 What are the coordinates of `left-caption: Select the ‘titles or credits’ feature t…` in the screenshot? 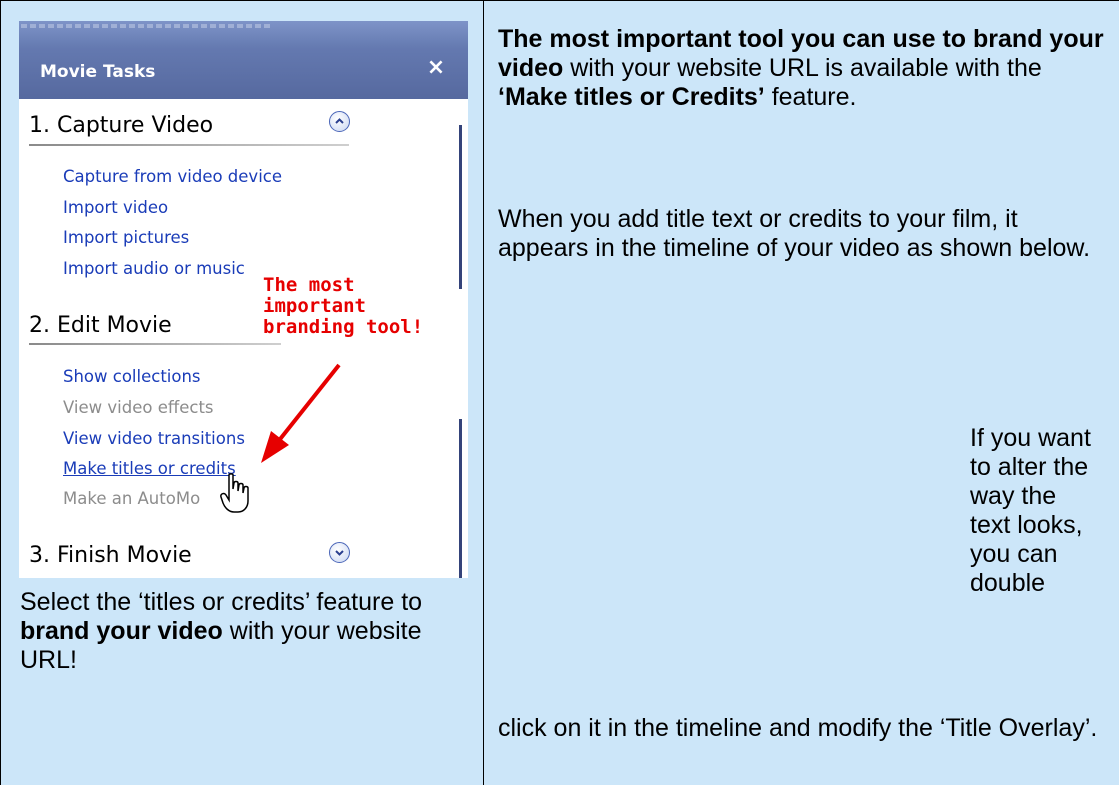 It's located at (245, 631).